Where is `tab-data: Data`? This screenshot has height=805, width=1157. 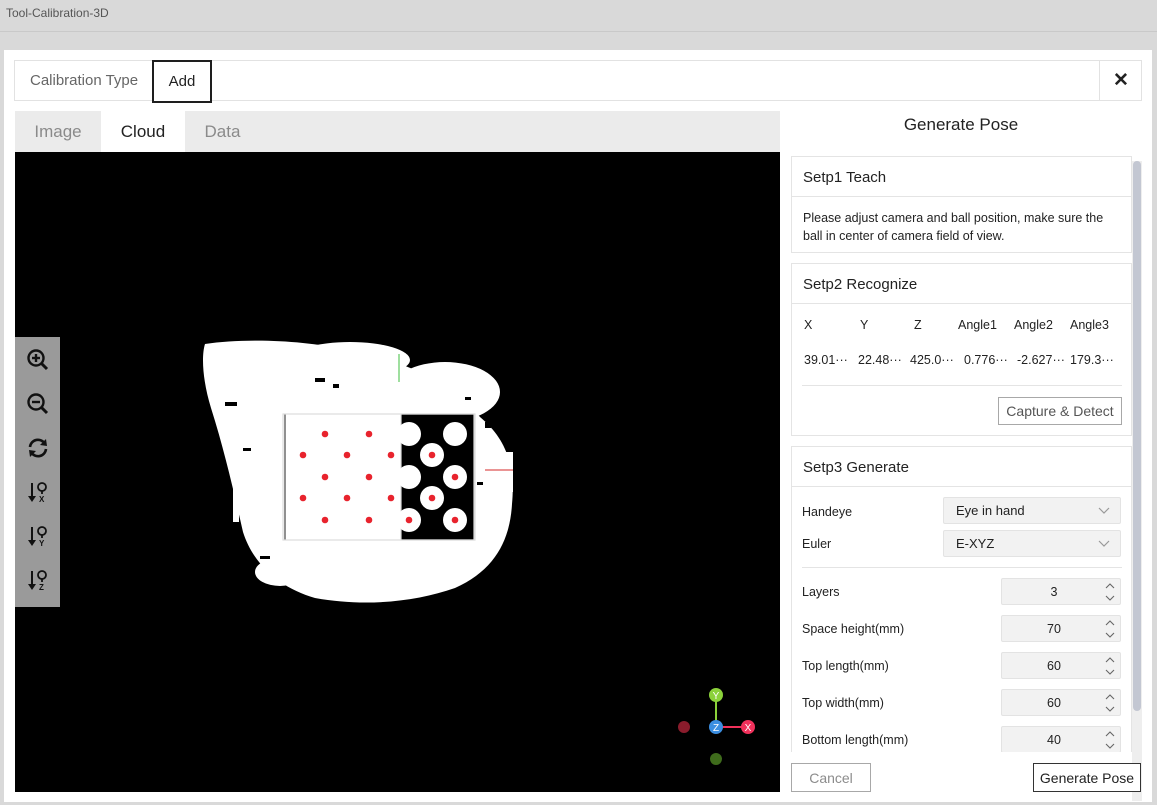 tab-data: Data is located at coordinates (222, 131).